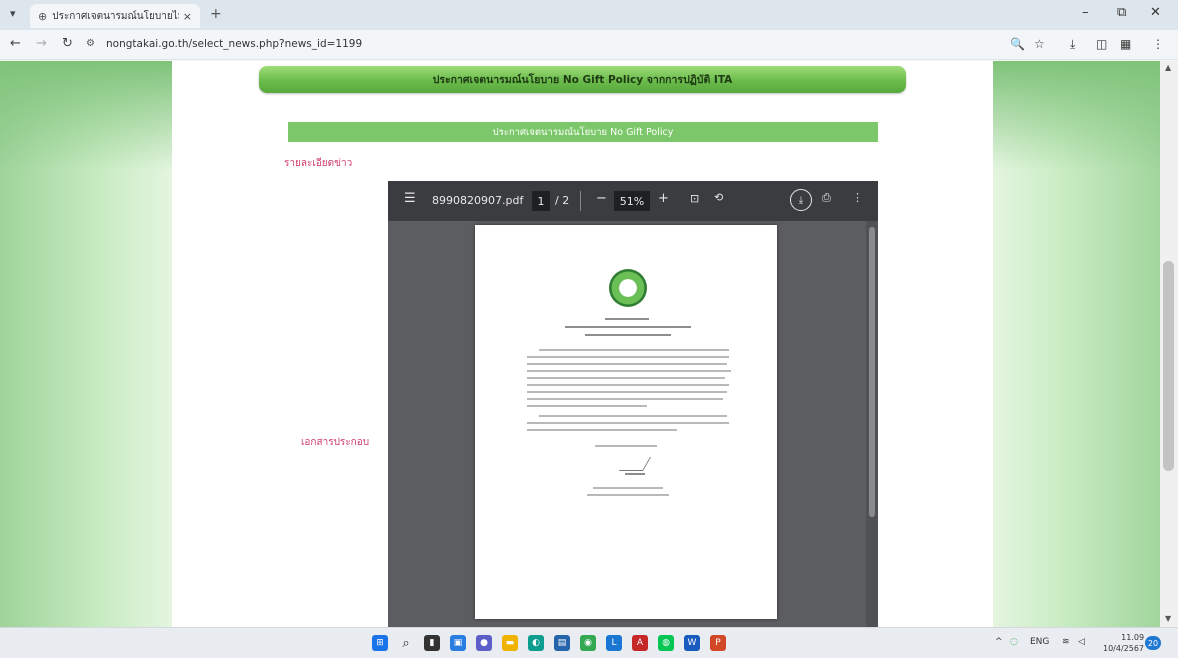 This screenshot has width=1178, height=658. What do you see at coordinates (999, 642) in the screenshot?
I see `chevron-up-icon: ^` at bounding box center [999, 642].